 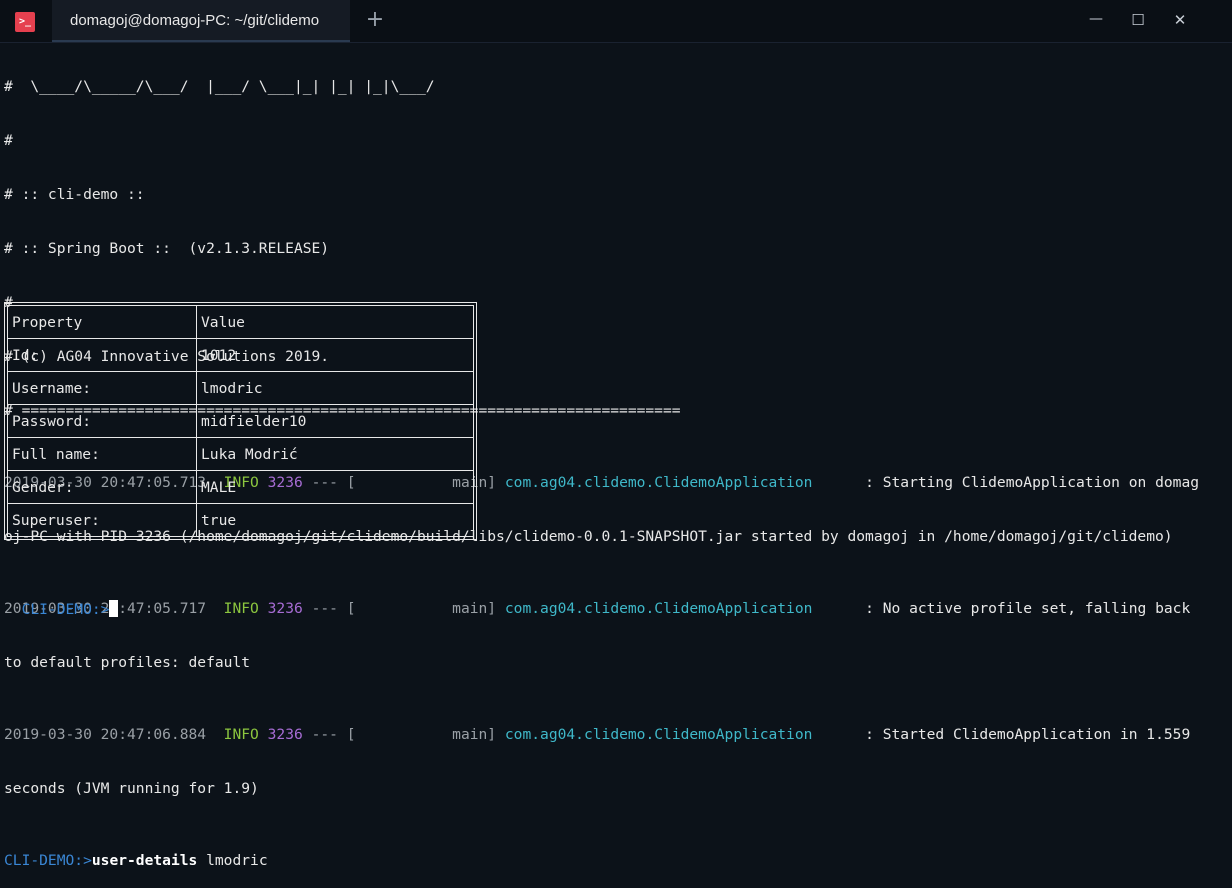 I want to click on log-continuation: seconds (JVM running for 1.9), so click(x=131, y=788).